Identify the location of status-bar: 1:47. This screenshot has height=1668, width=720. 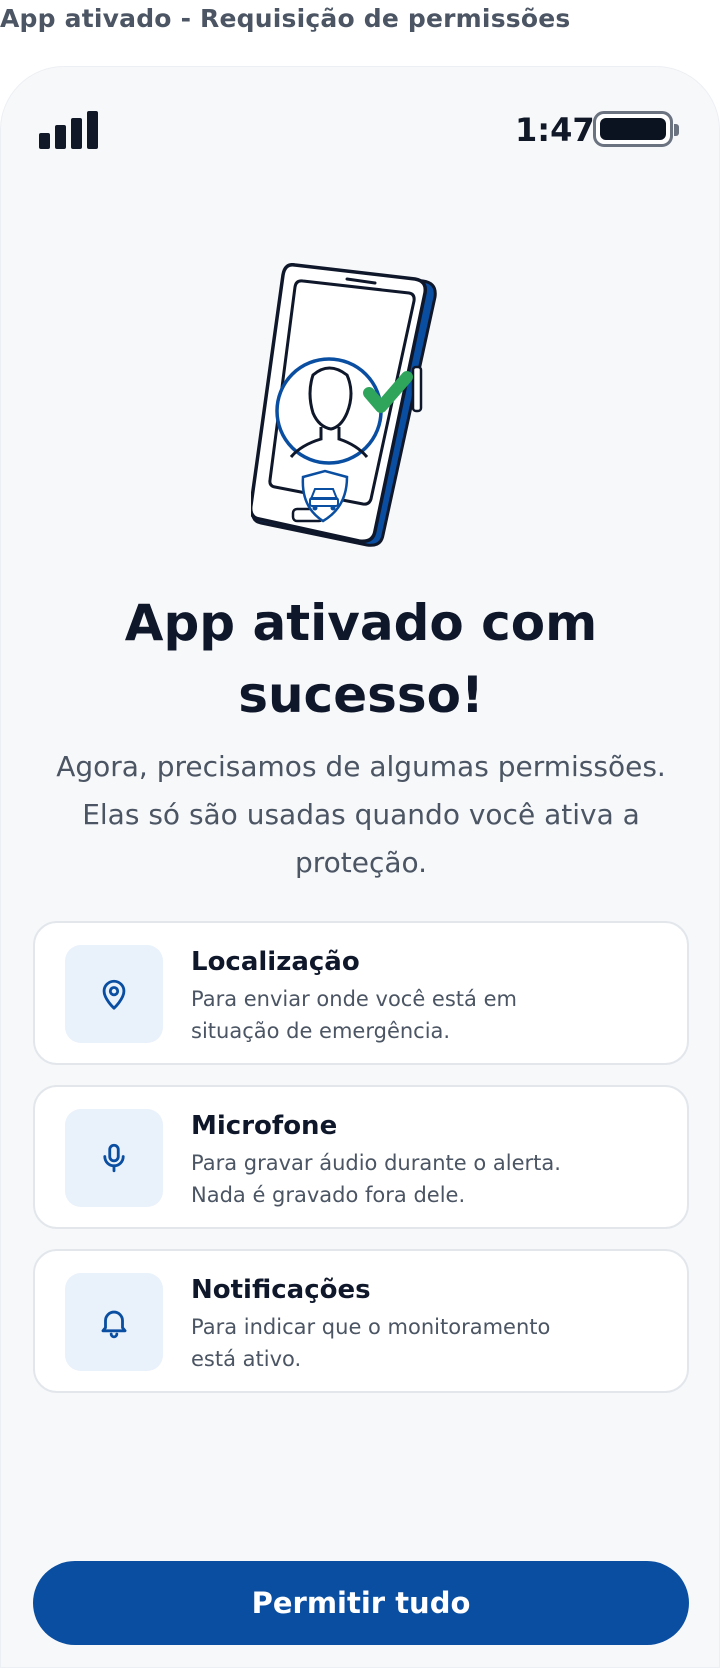
(360, 127).